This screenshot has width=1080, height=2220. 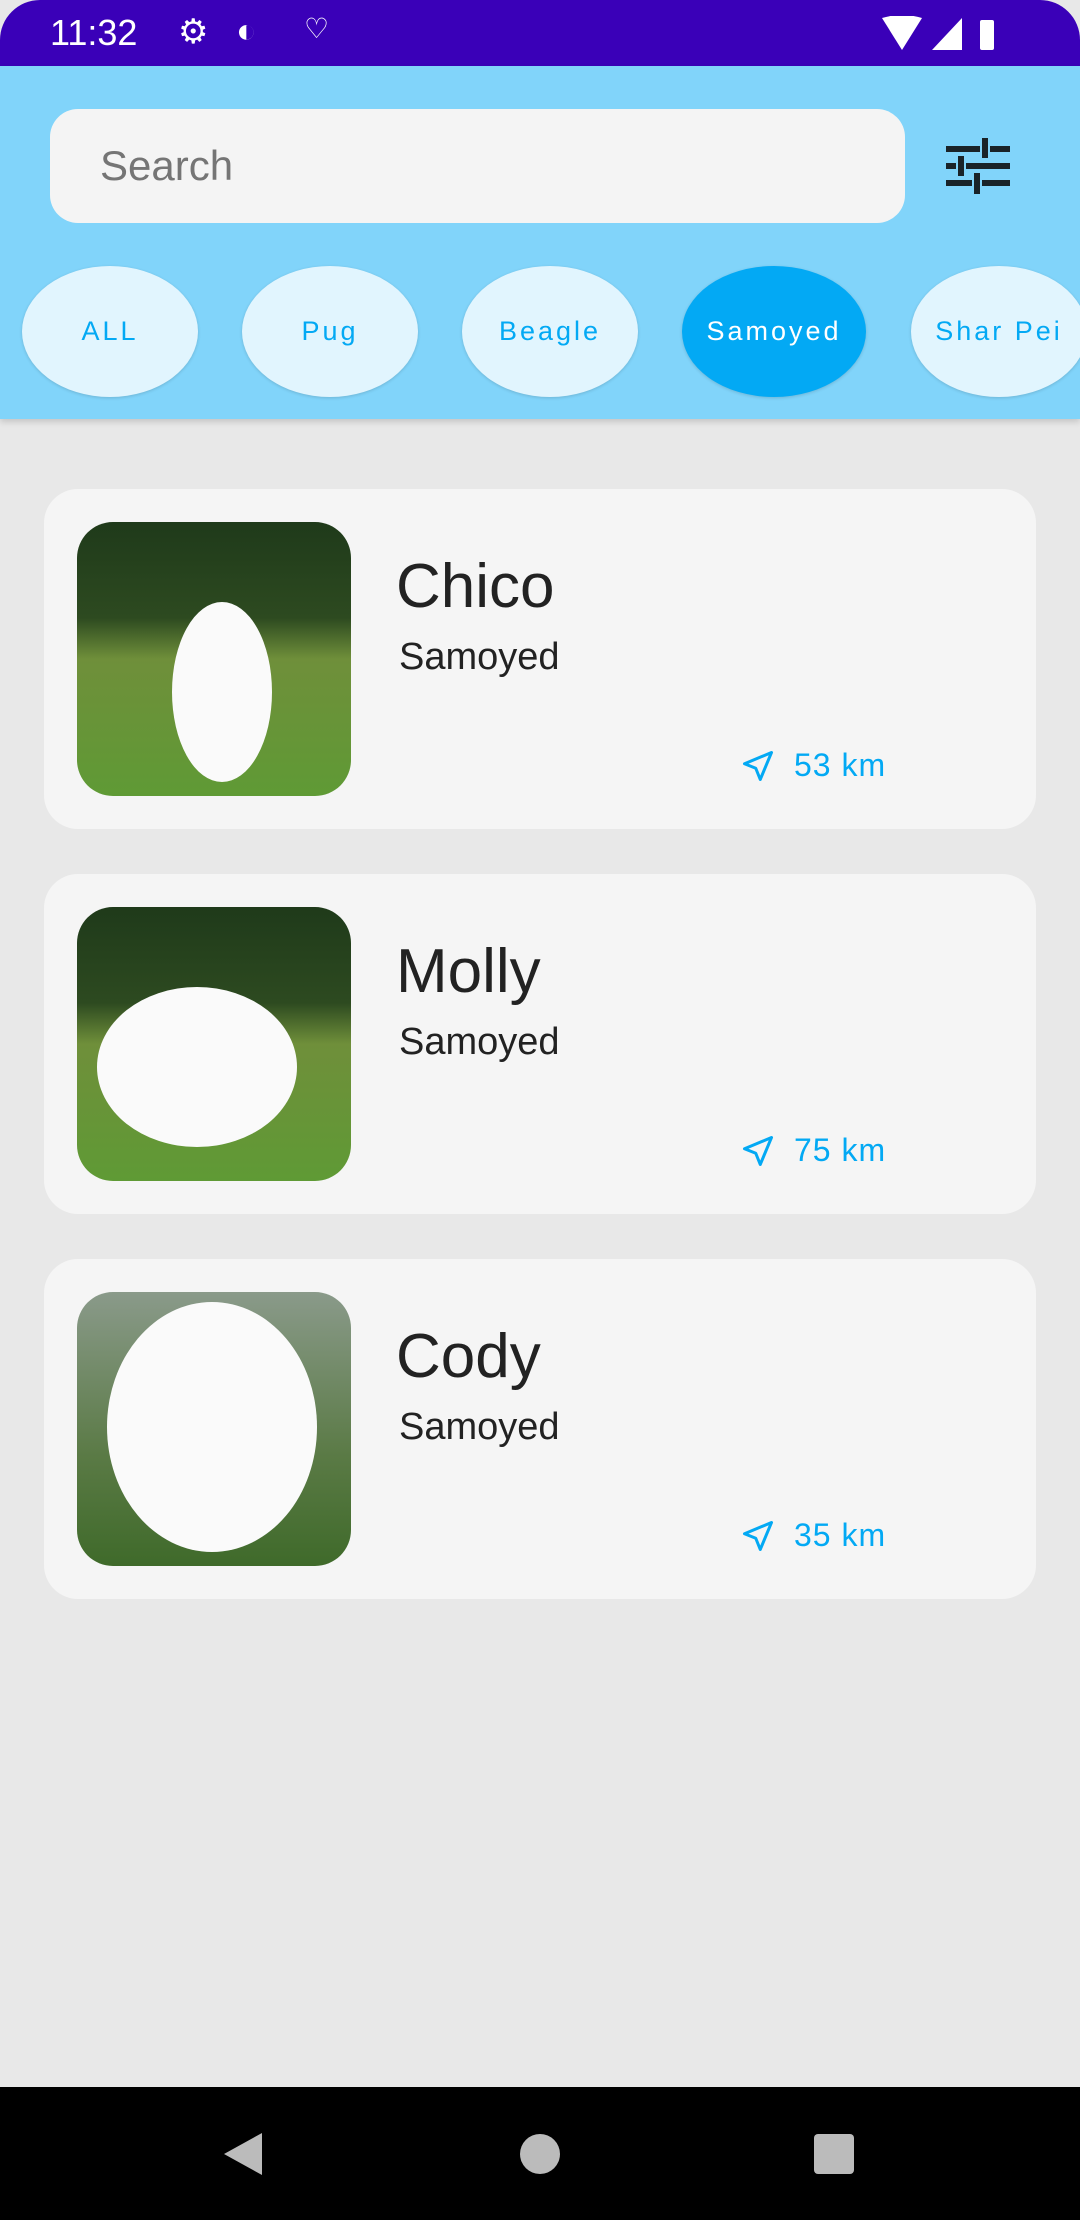 I want to click on chip-label: Pug, so click(x=330, y=331).